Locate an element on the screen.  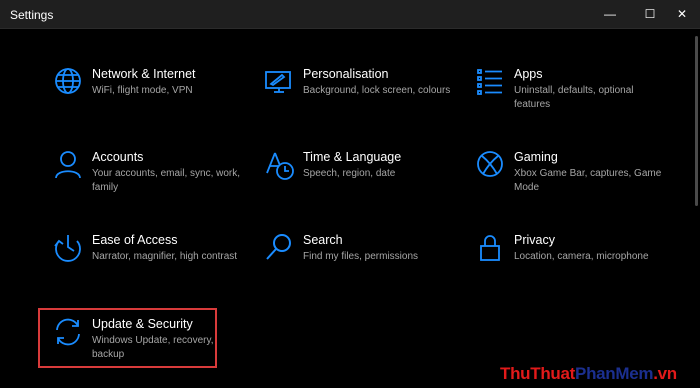
tile-description: WiFi, flight mode, VPN is located at coordinates (142, 90).